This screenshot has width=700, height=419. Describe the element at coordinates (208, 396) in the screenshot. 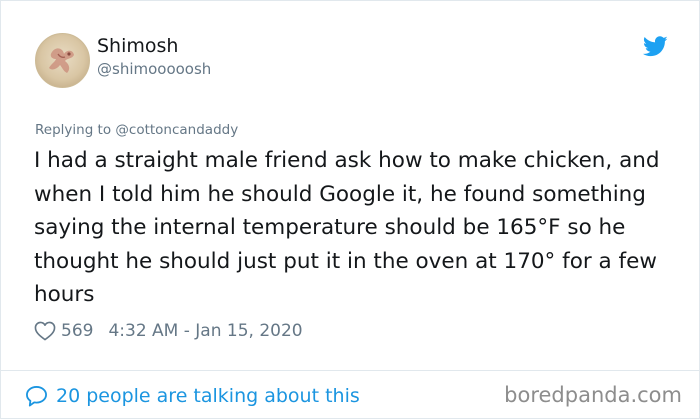

I see `conversation-label: 20 people are talking about this` at that location.